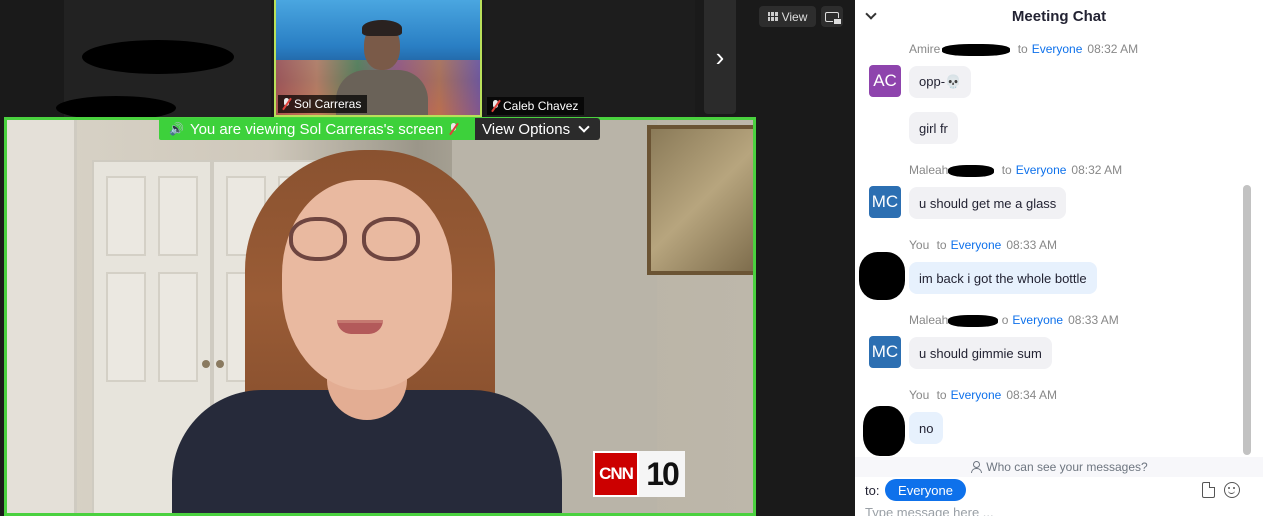  What do you see at coordinates (925, 49) in the screenshot?
I see `message-sender: Amire` at bounding box center [925, 49].